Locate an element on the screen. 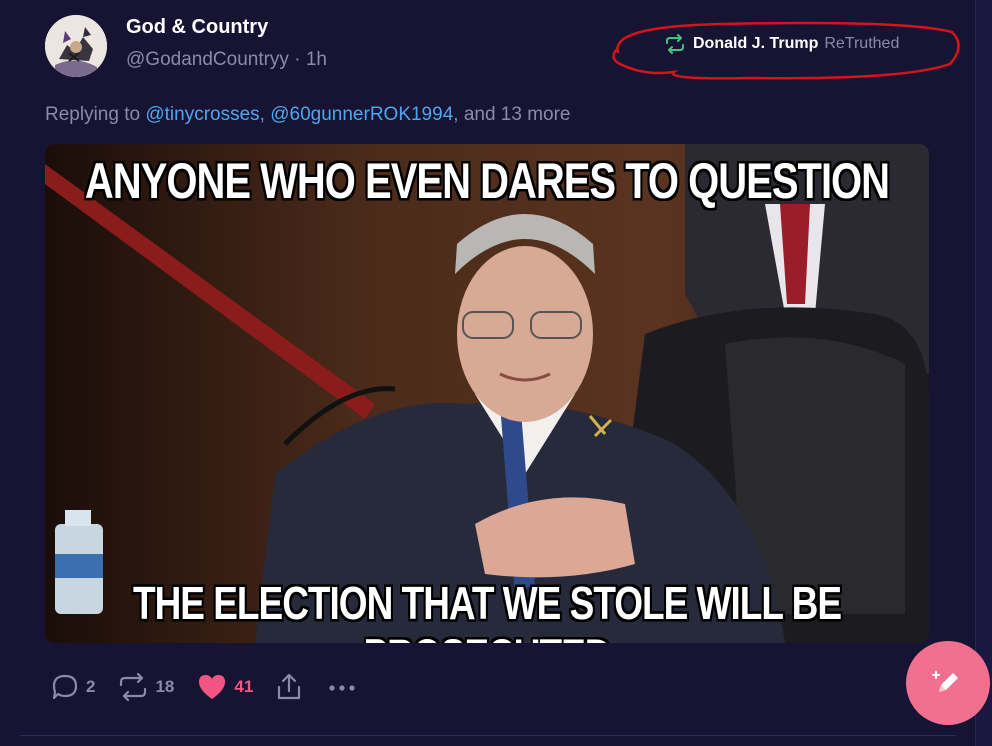 Image resolution: width=992 pixels, height=746 pixels. replying-to-prefix: Replying to is located at coordinates (95, 114).